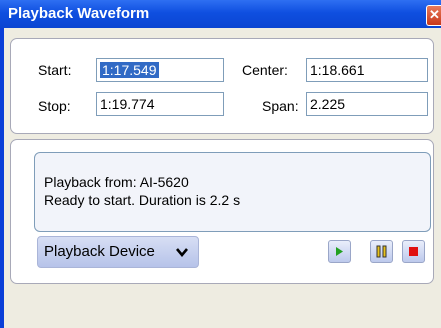  What do you see at coordinates (54, 106) in the screenshot?
I see `stop-label: Stop:` at bounding box center [54, 106].